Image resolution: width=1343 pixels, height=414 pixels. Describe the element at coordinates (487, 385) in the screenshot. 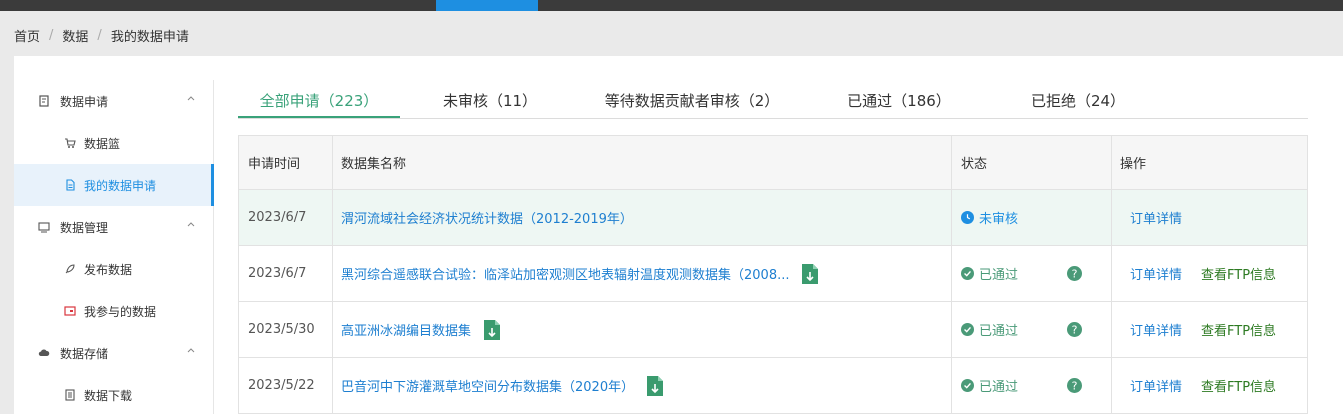

I see `dataset-link: 巴音河中下游灌溉草地空间分布数据集（2020年）` at that location.